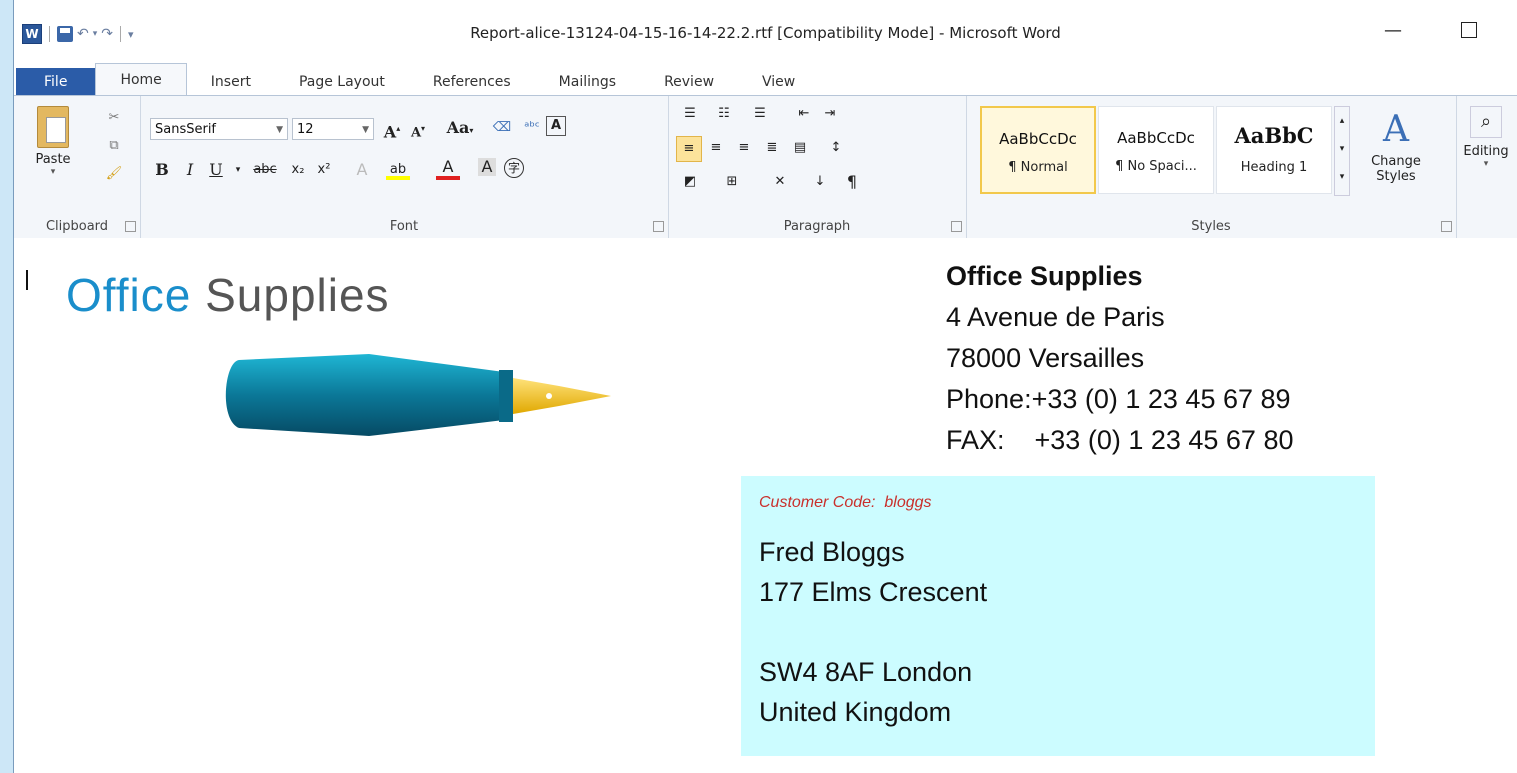 The height and width of the screenshot is (773, 1517). Describe the element at coordinates (689, 82) in the screenshot. I see `tab-review: Review` at that location.